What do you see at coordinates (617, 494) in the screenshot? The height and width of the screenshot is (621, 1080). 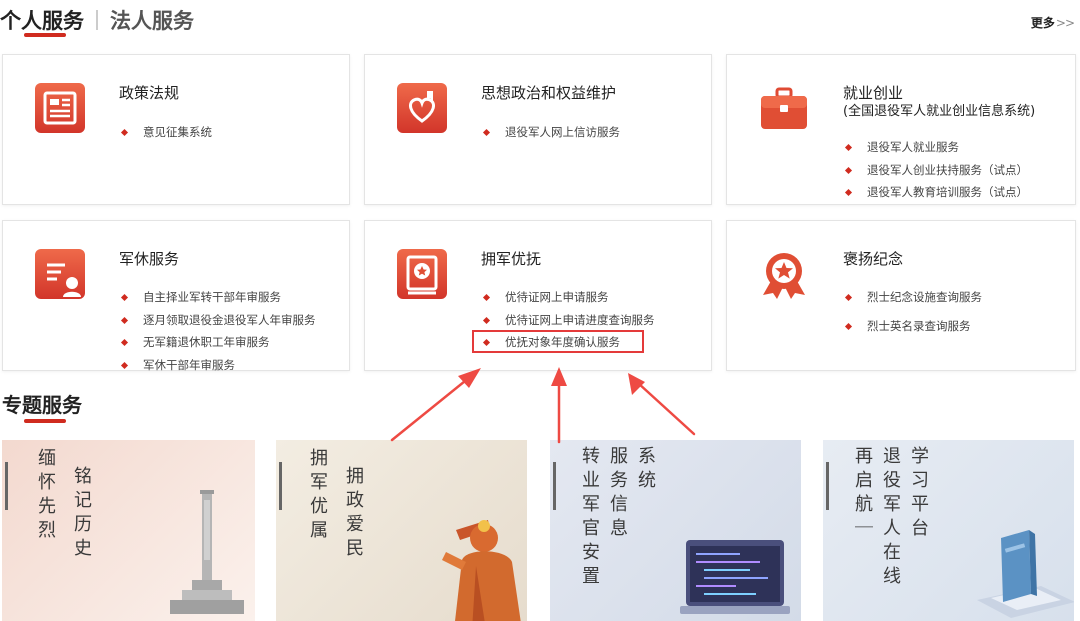 I see `tile-text-col2: 服务信息` at bounding box center [617, 494].